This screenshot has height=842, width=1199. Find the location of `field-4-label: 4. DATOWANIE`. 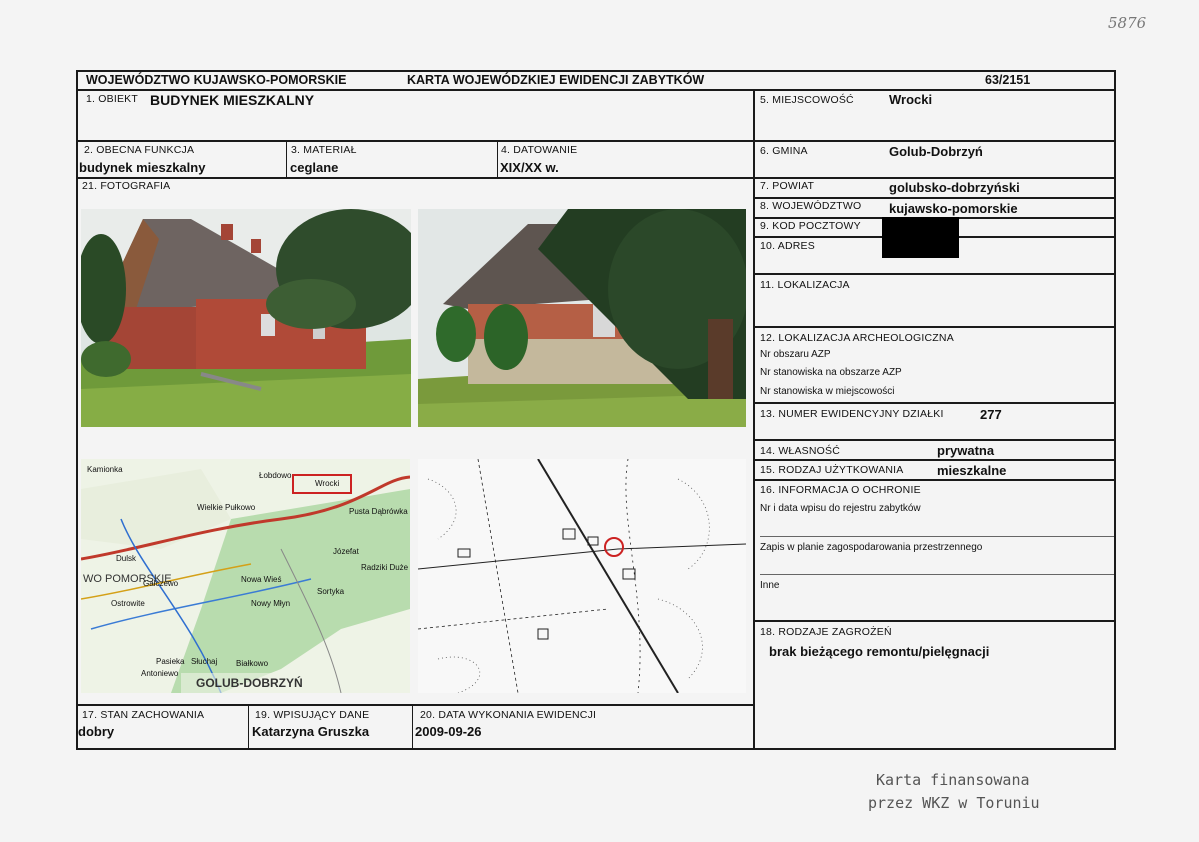

field-4-label: 4. DATOWANIE is located at coordinates (539, 150).